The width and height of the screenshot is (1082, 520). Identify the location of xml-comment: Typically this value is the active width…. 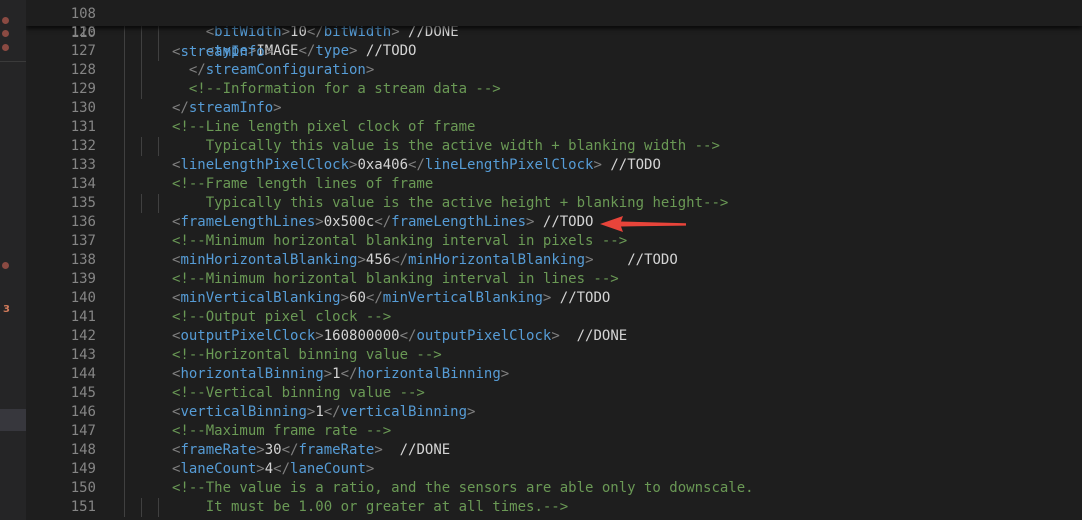
(462, 146).